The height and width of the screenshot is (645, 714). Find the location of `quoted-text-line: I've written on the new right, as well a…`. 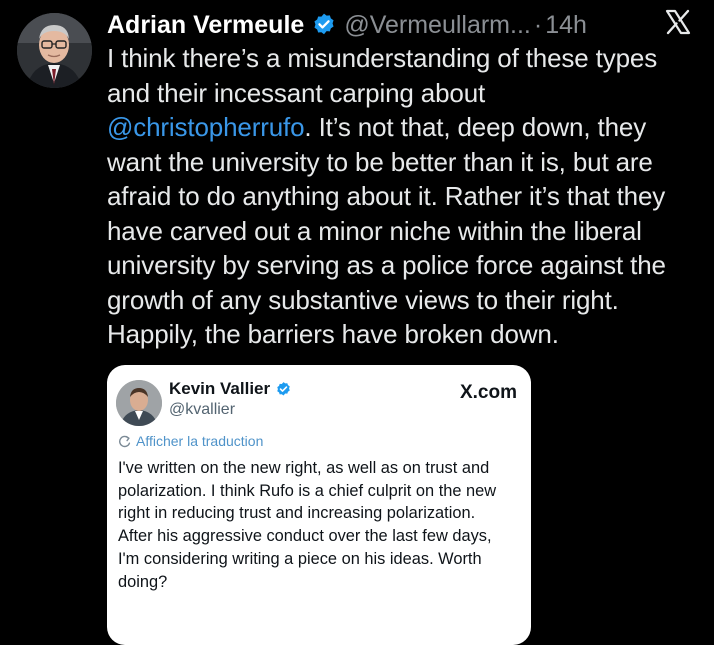

quoted-text-line: I've written on the new right, as well a… is located at coordinates (304, 468).